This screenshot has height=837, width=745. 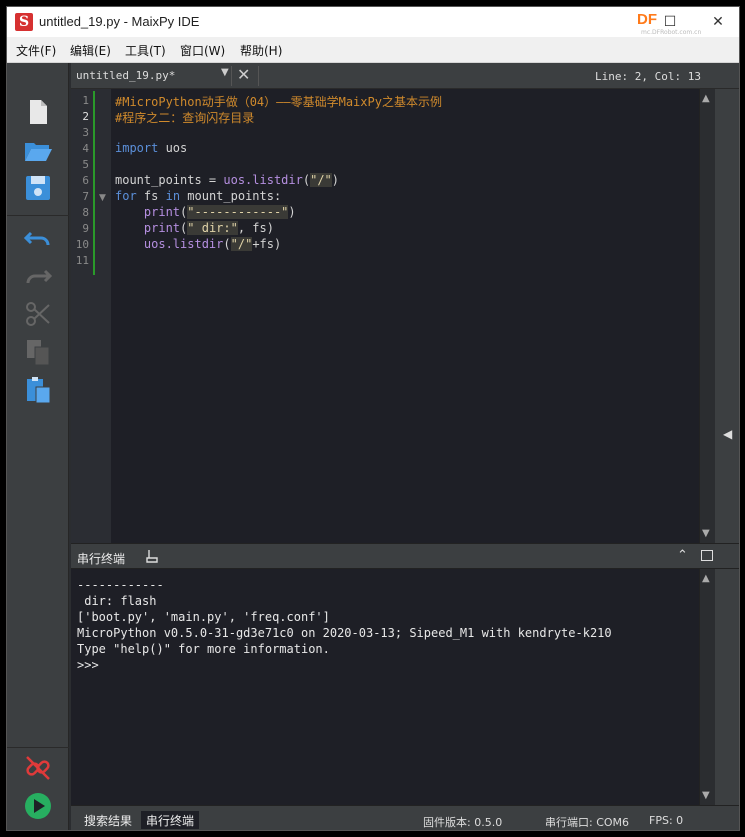 I want to click on menu-bar: 文件(F) 编辑(E) 工具(T) 窗口(W) 帮助(H), so click(x=373, y=50).